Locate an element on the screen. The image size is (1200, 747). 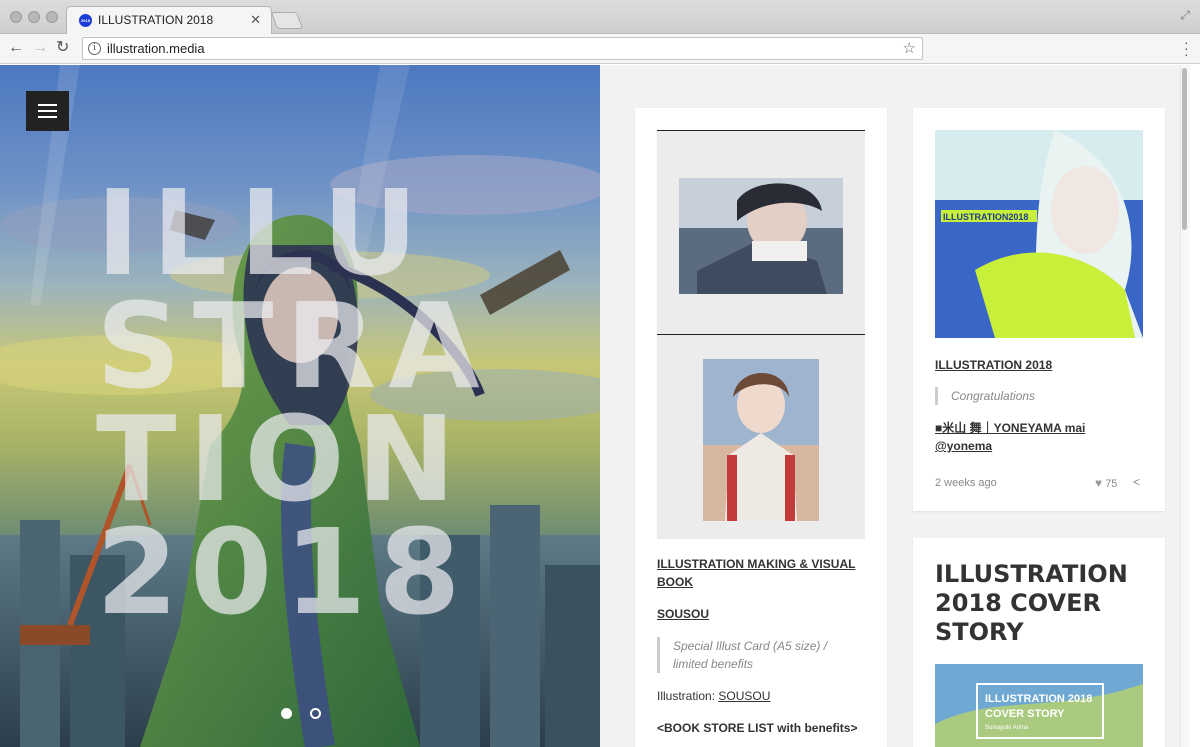
info-icon: i is located at coordinates (94, 48).